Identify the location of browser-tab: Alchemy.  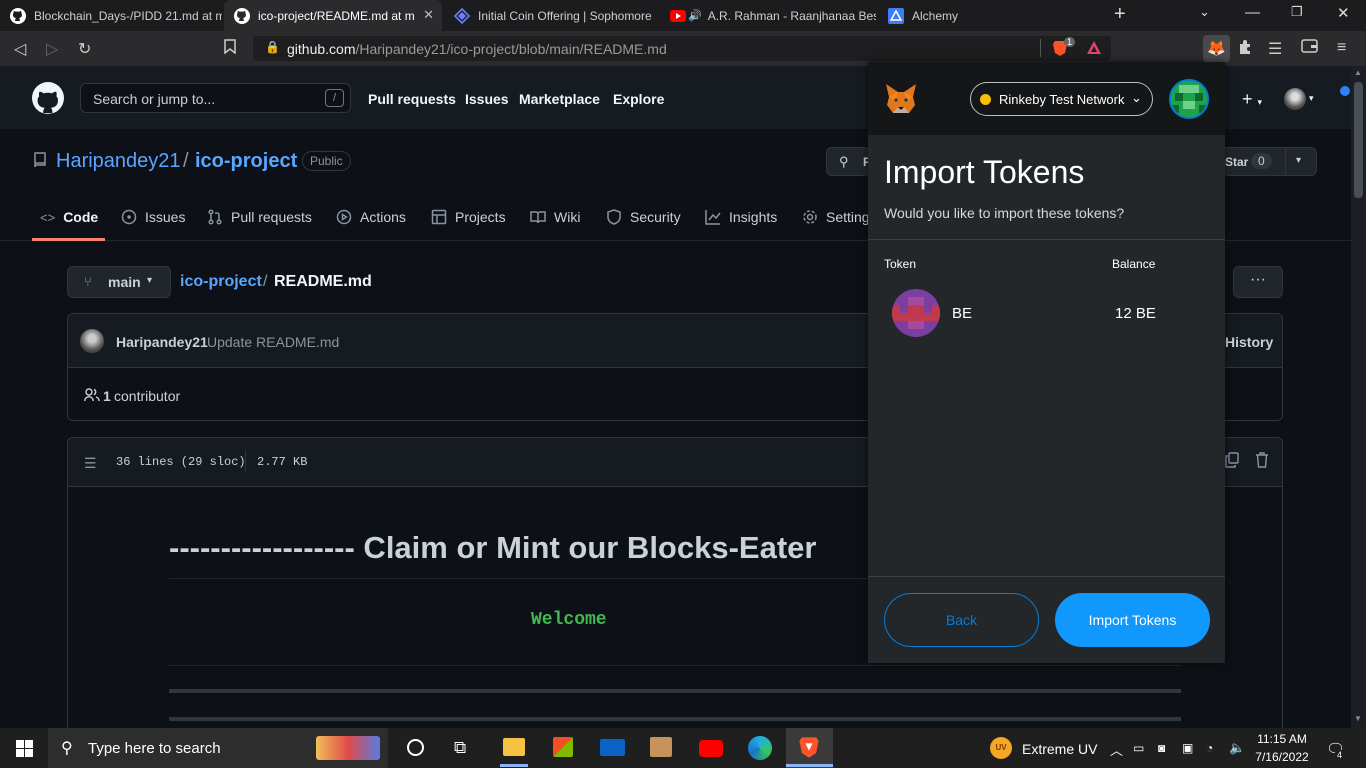
(988, 15).